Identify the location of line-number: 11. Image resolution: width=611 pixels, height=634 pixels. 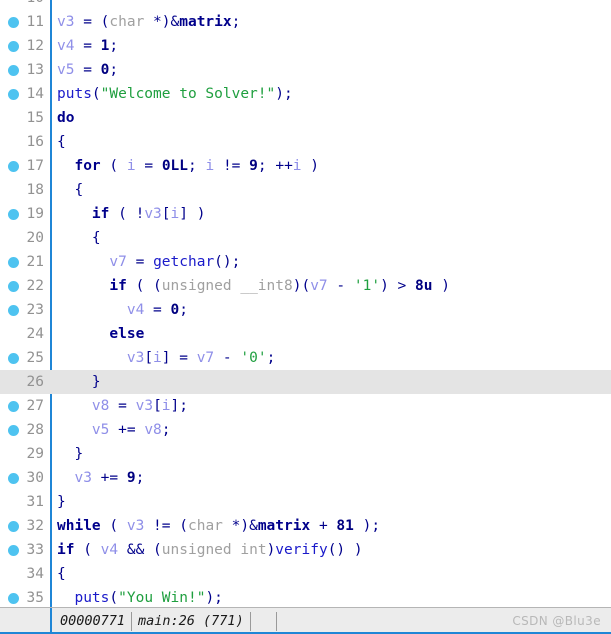
(35, 22).